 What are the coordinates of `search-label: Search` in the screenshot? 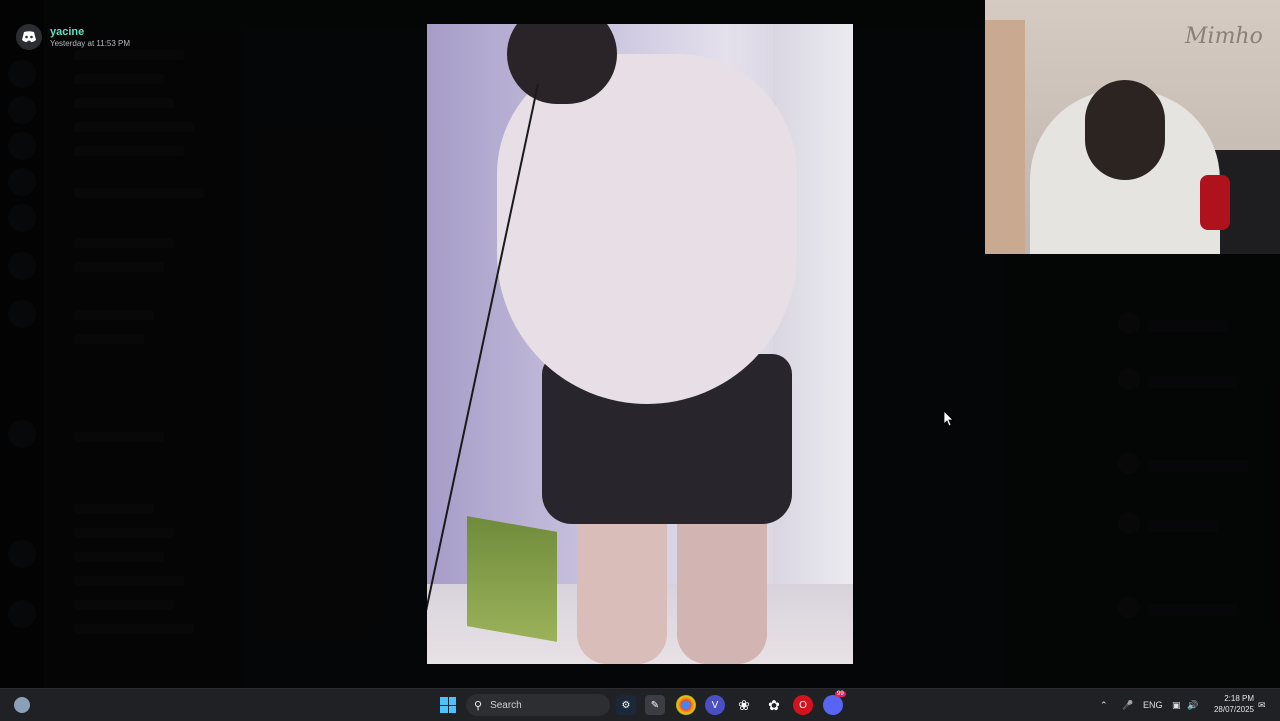 It's located at (506, 705).